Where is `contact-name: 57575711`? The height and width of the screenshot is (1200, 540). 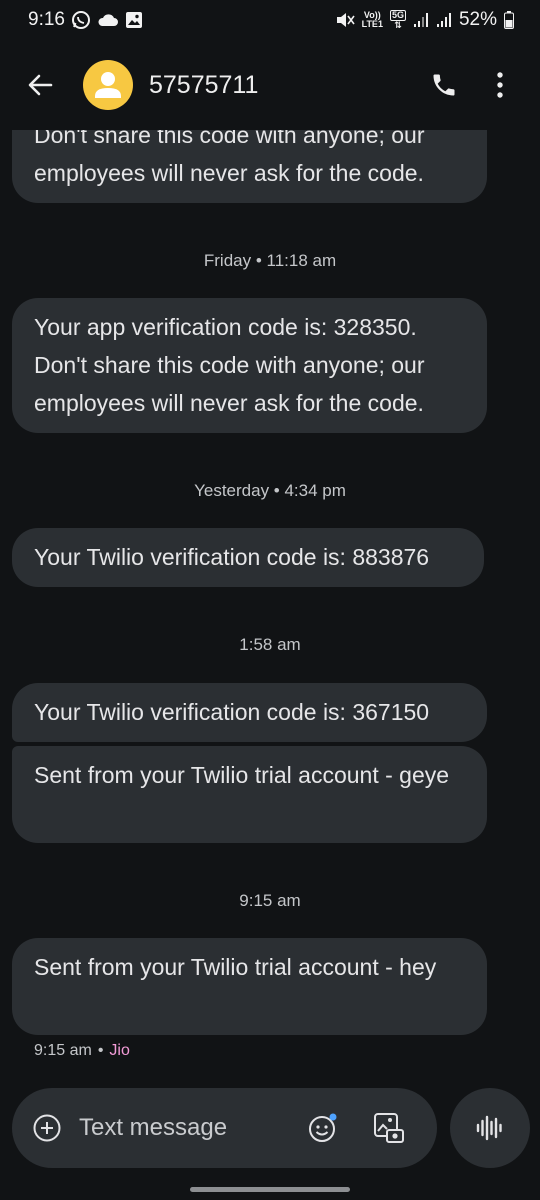
contact-name: 57575711 is located at coordinates (282, 85).